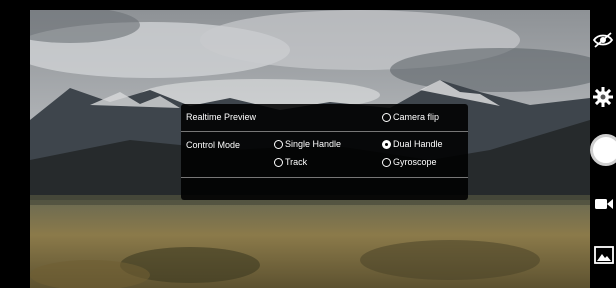  I want to click on single-handle-option: Single Handle, so click(307, 144).